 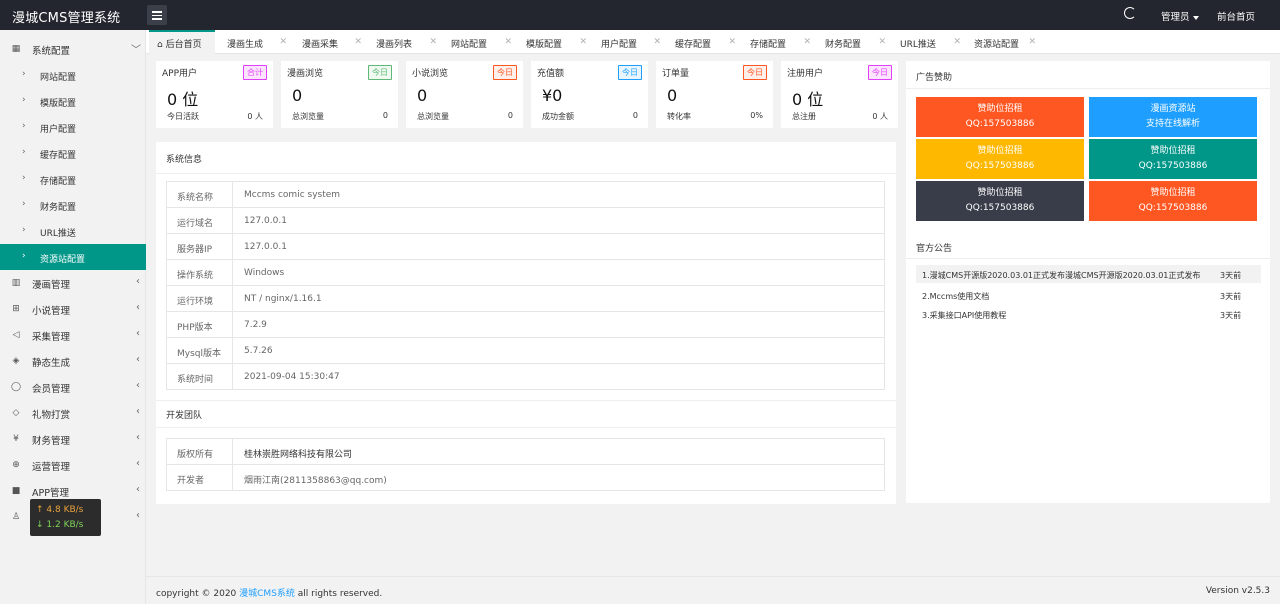 What do you see at coordinates (58, 104) in the screenshot?
I see `sidebar-subitem-label: 模版配置` at bounding box center [58, 104].